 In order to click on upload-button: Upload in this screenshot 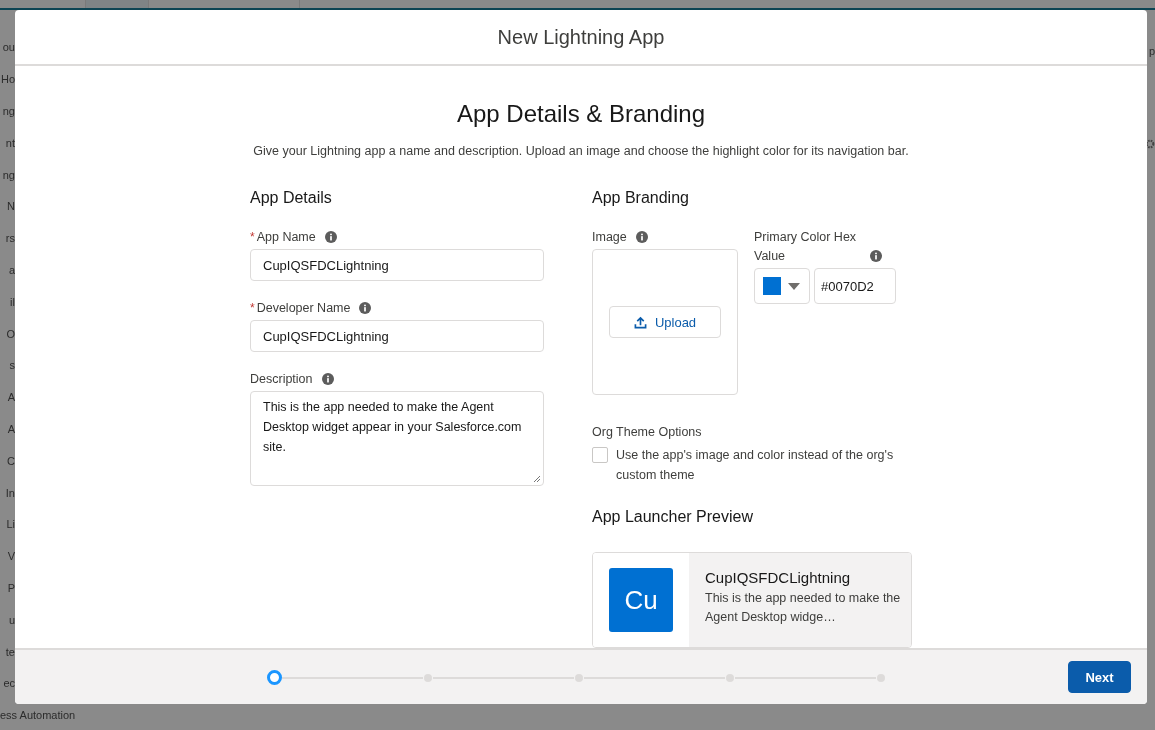, I will do `click(665, 322)`.